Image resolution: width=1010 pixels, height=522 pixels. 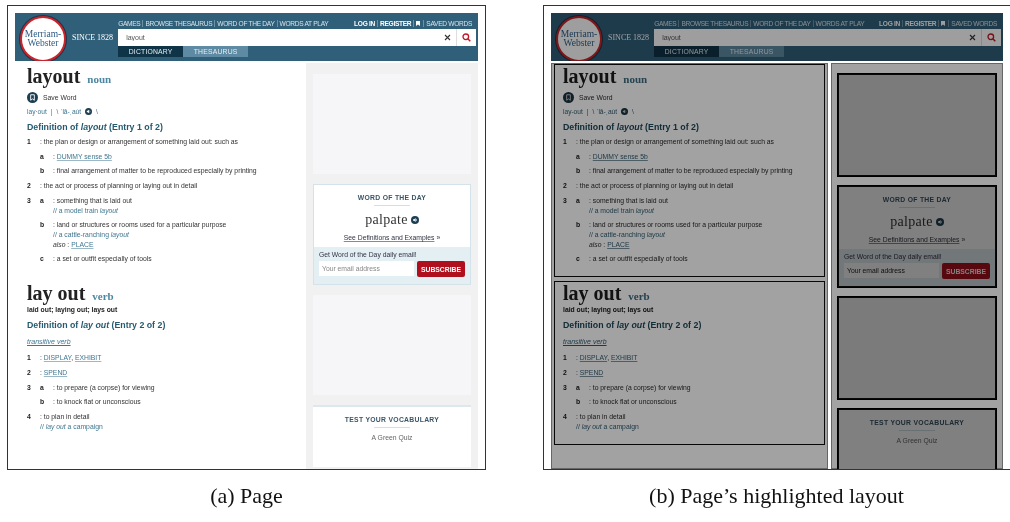 What do you see at coordinates (246, 496) in the screenshot?
I see `figure-caption: (a) Page` at bounding box center [246, 496].